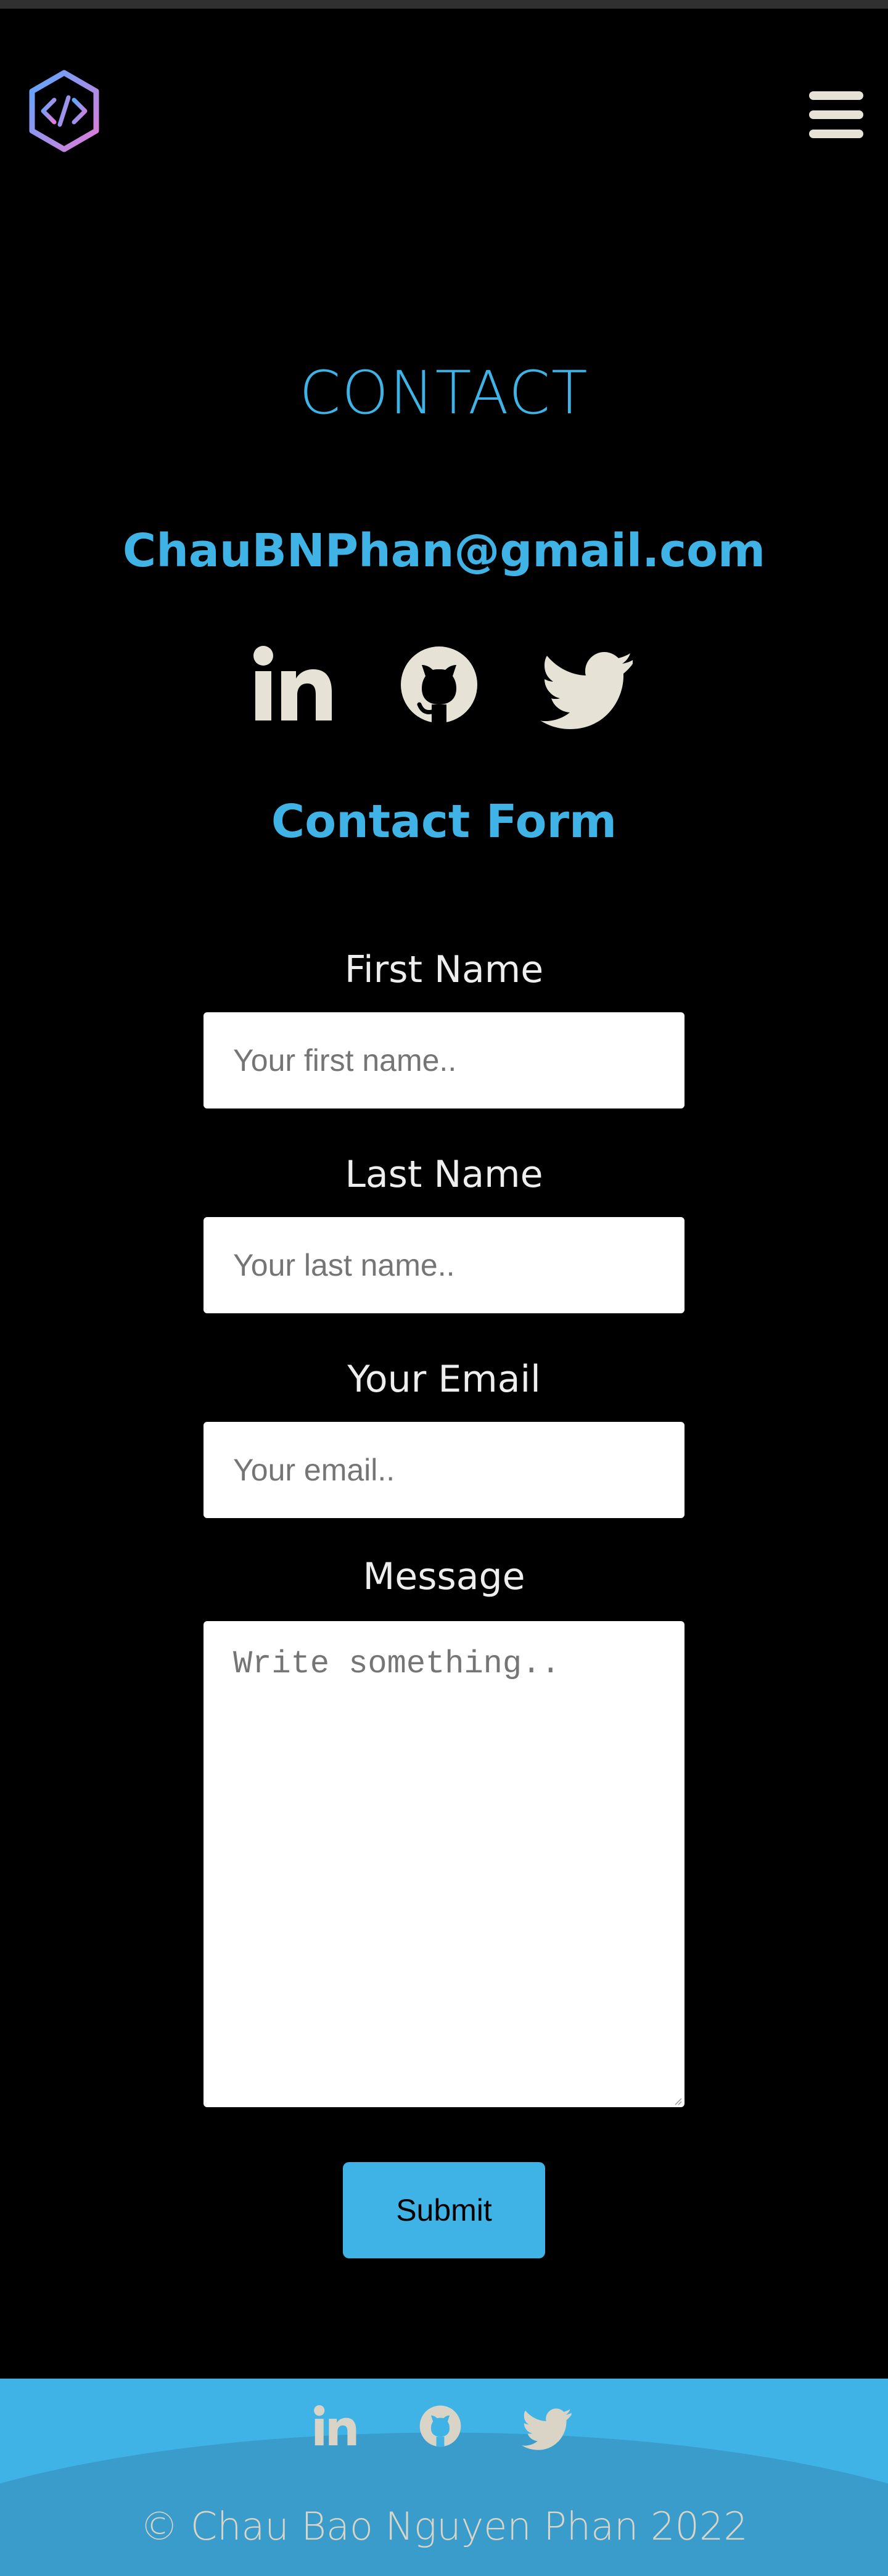 The image size is (888, 2576). Describe the element at coordinates (335, 2426) in the screenshot. I see `footer-linkedin-icon` at that location.